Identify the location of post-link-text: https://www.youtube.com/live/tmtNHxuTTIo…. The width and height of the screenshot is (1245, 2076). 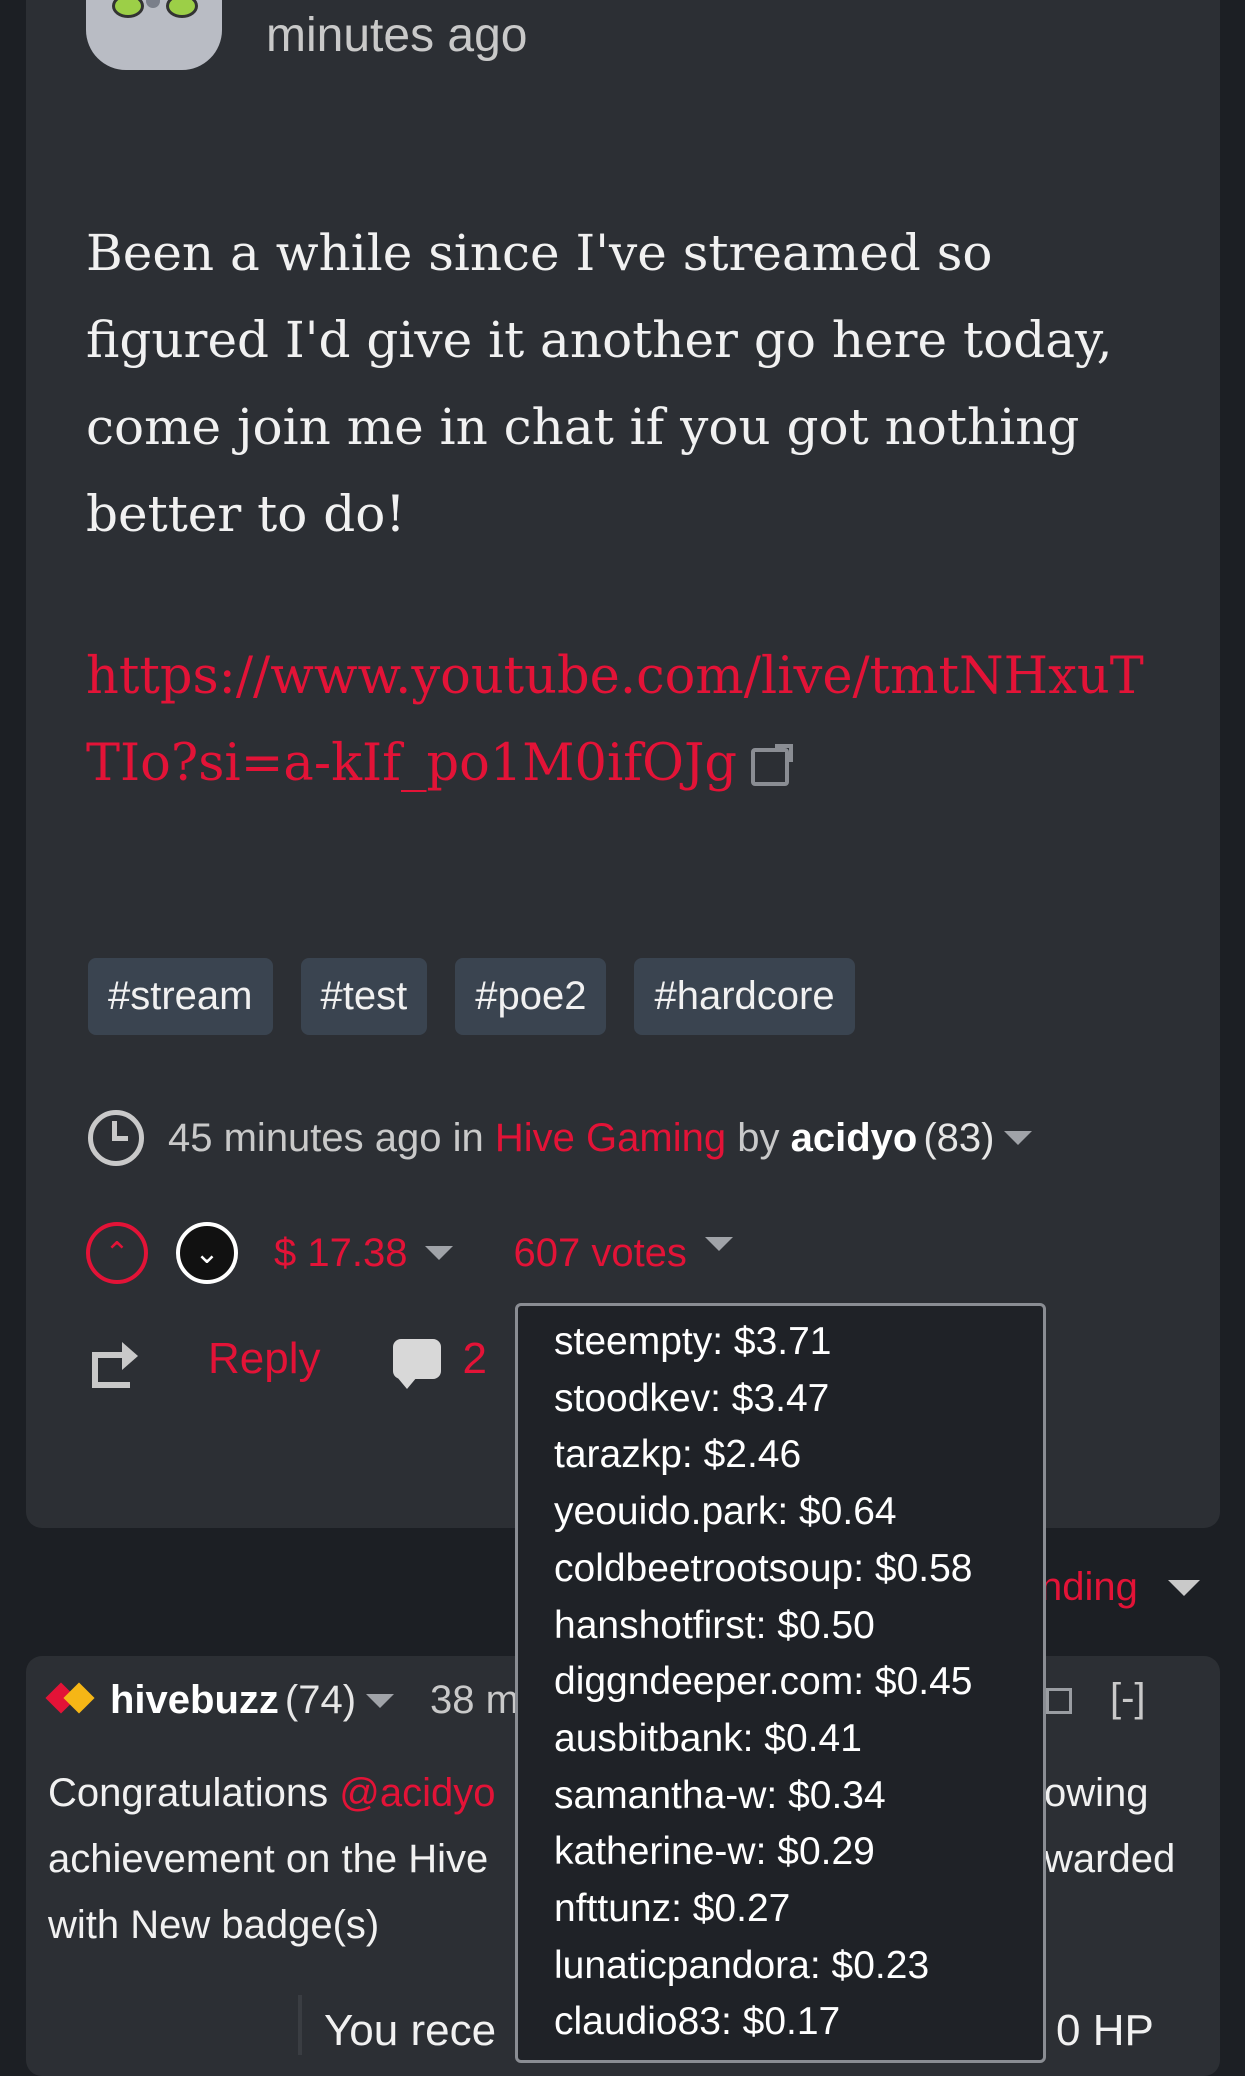
(615, 720).